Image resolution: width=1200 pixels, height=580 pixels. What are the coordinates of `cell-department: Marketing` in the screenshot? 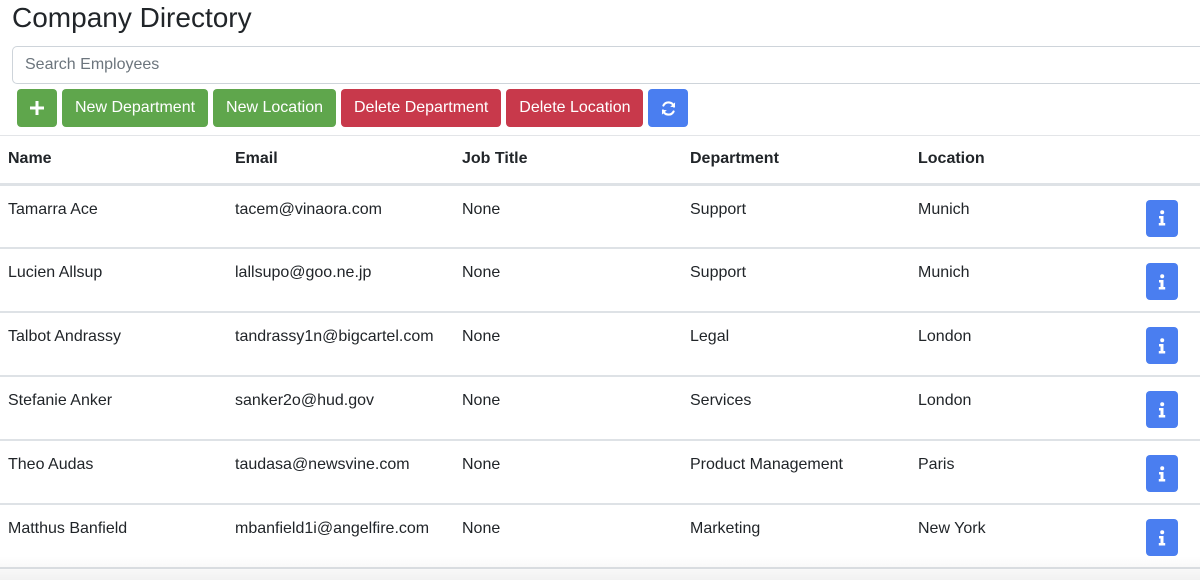 It's located at (796, 536).